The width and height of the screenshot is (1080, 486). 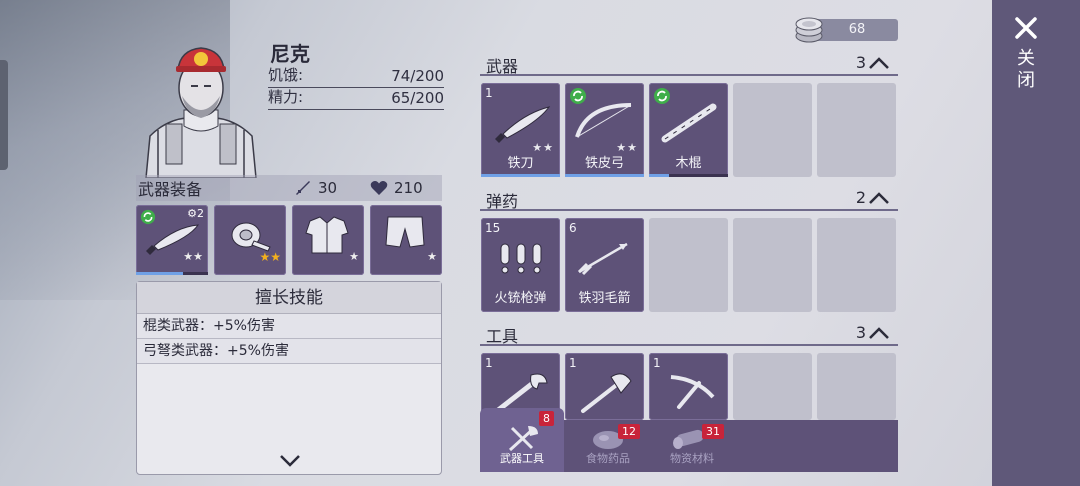 What do you see at coordinates (1026, 70) in the screenshot?
I see `close-button-label: 关闭` at bounding box center [1026, 70].